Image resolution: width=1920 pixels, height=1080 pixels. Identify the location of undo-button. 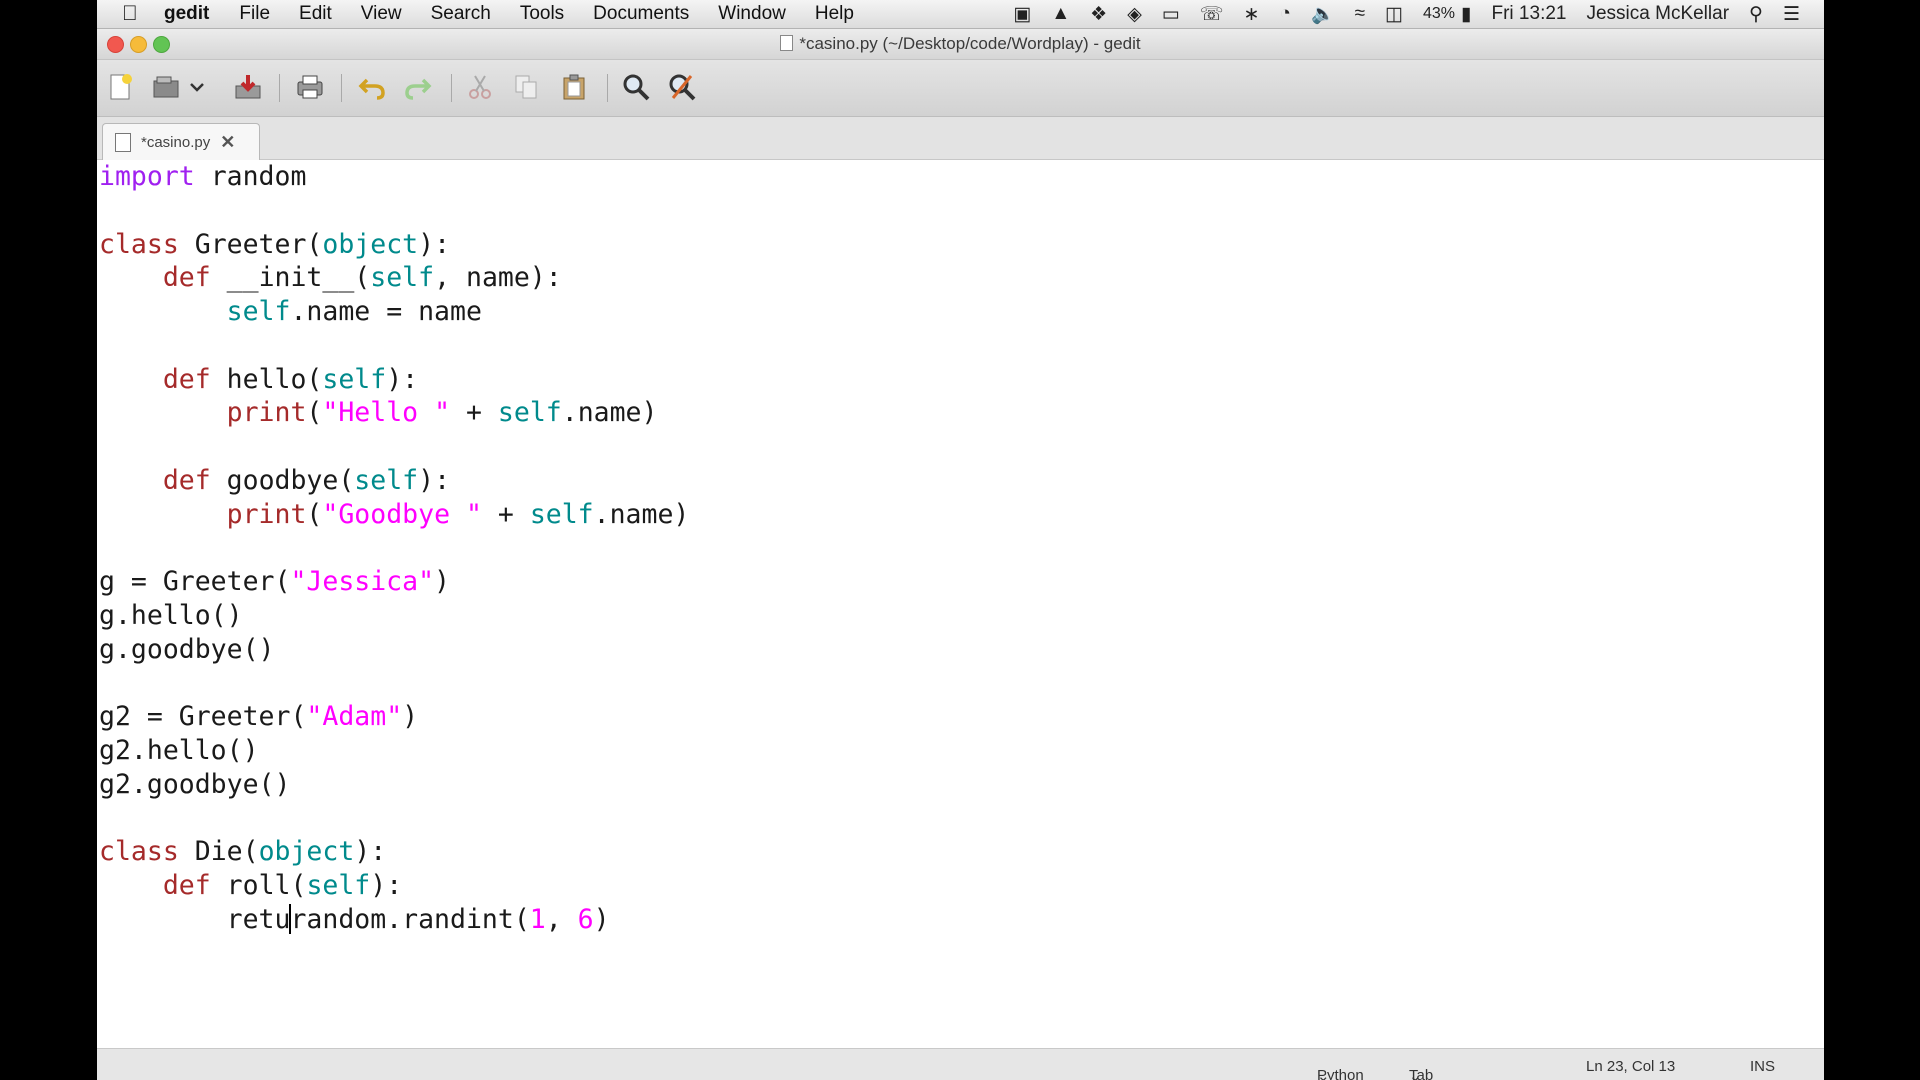
(372, 87).